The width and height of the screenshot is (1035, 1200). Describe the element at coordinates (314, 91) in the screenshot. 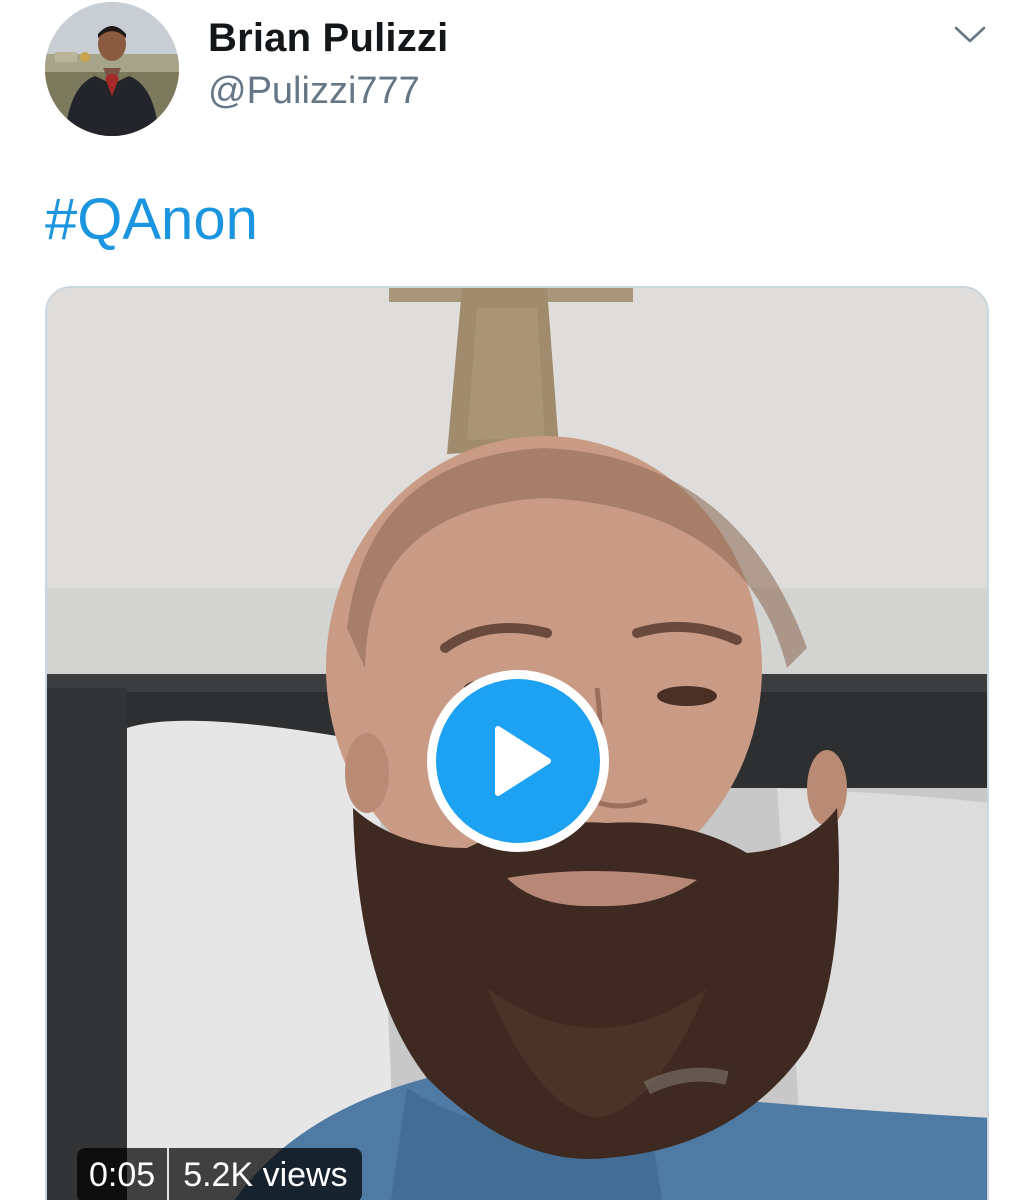

I see `author-handle: @Pulizzi777` at that location.